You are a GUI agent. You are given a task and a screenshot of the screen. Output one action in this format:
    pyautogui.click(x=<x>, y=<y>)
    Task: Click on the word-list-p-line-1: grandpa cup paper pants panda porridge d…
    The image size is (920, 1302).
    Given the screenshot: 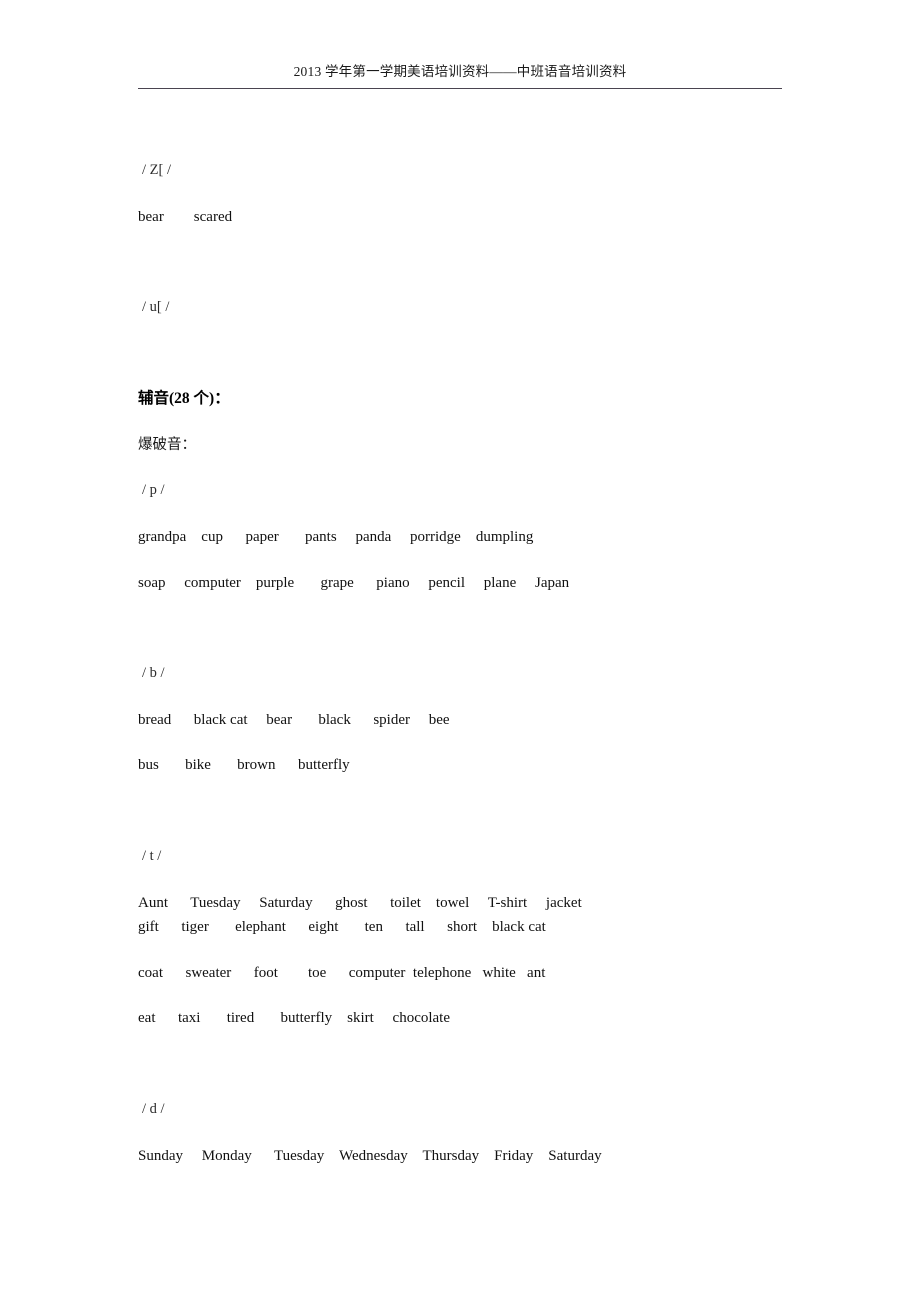 What is the action you would take?
    pyautogui.click(x=336, y=537)
    